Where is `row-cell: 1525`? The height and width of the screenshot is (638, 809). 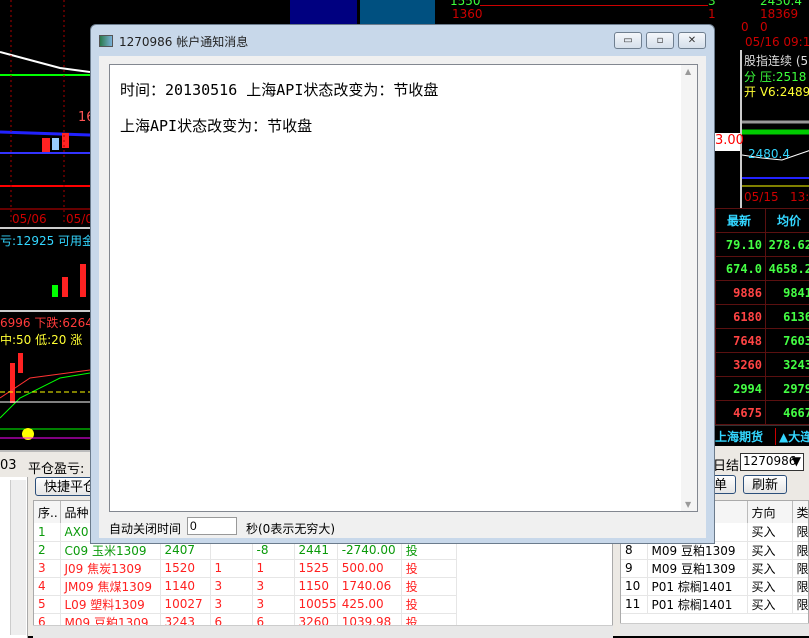 row-cell: 1525 is located at coordinates (315, 568).